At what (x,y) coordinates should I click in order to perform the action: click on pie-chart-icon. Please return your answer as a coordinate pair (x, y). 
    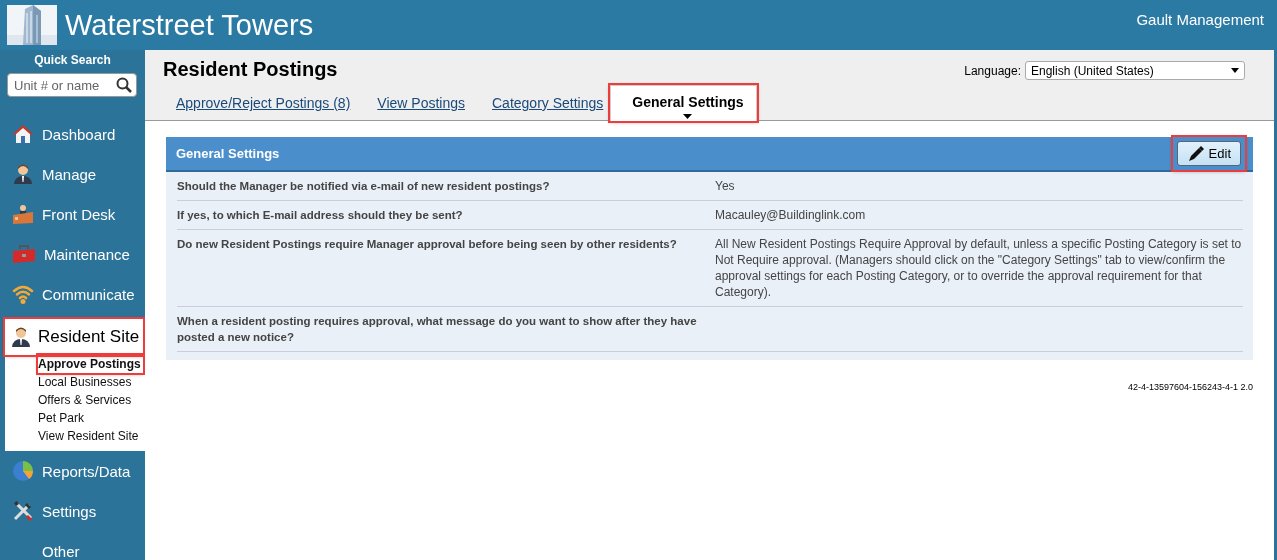
    Looking at the image, I should click on (23, 471).